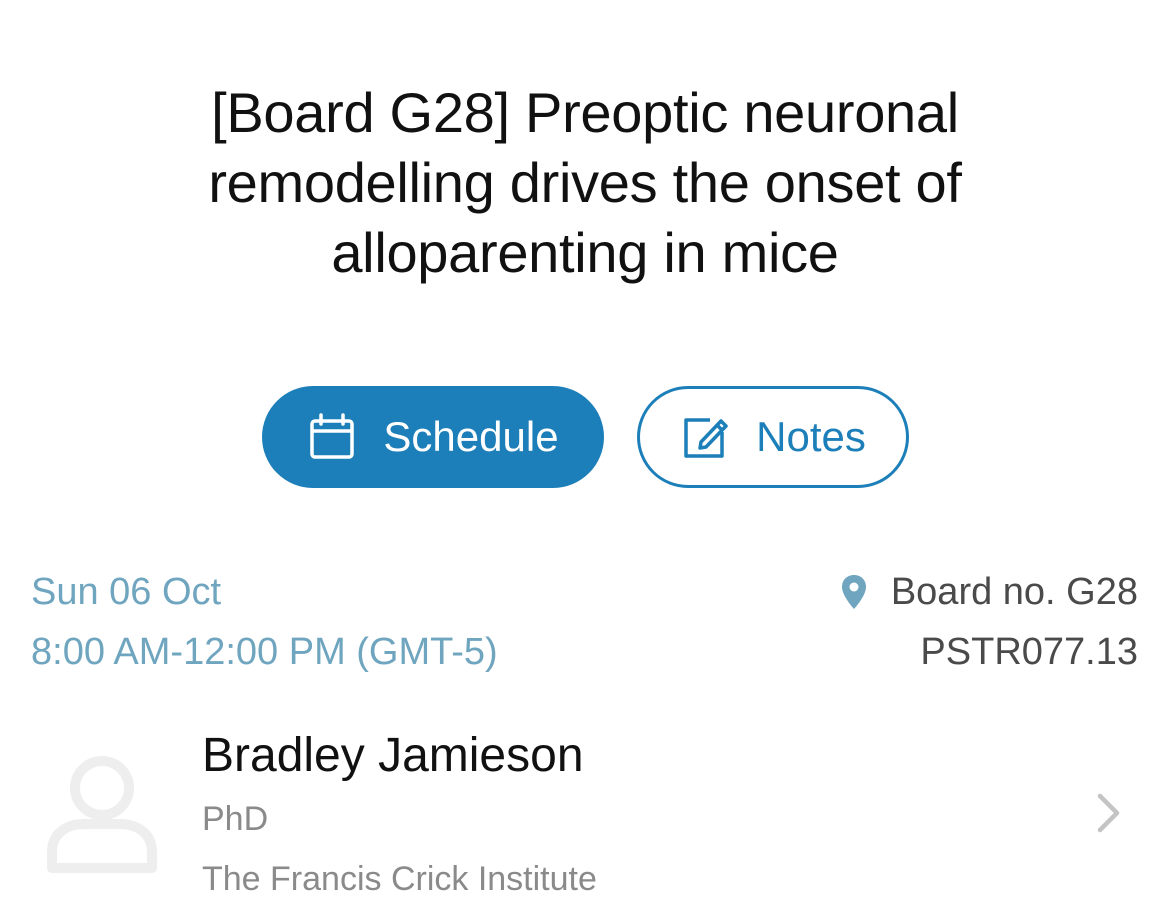 Image resolution: width=1170 pixels, height=922 pixels. What do you see at coordinates (1029, 652) in the screenshot?
I see `presentation-code: PSTR077.13` at bounding box center [1029, 652].